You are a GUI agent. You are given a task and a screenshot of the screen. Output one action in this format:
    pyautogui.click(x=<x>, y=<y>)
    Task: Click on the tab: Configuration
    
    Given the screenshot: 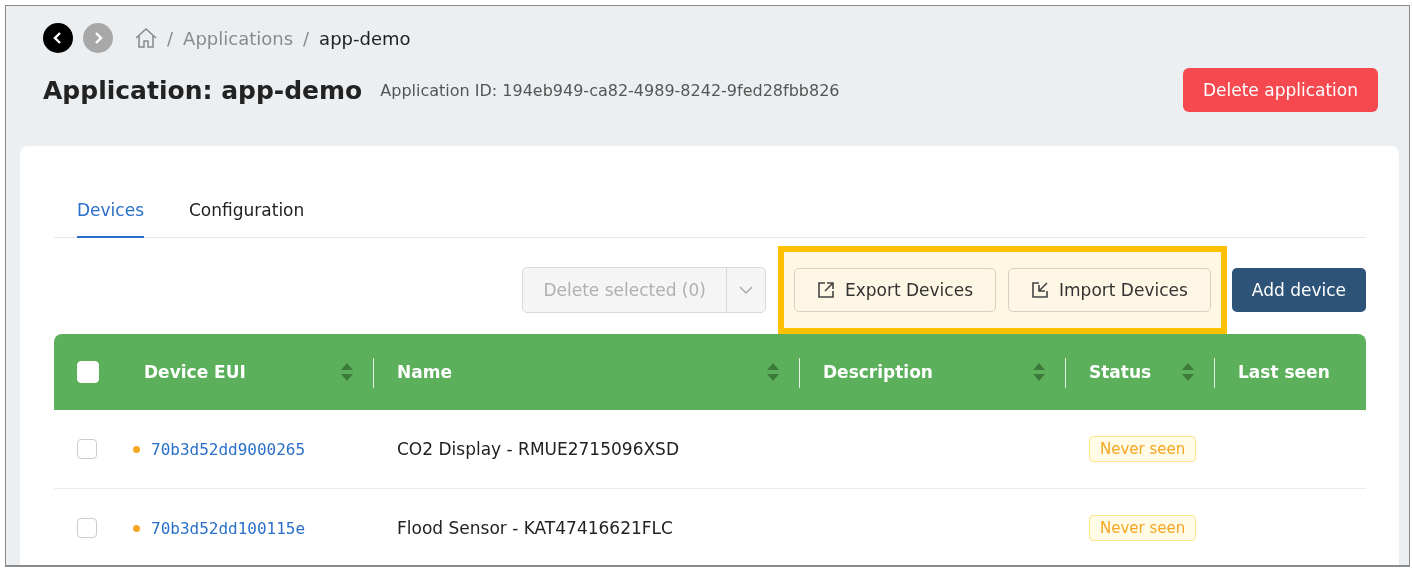 What is the action you would take?
    pyautogui.click(x=247, y=216)
    